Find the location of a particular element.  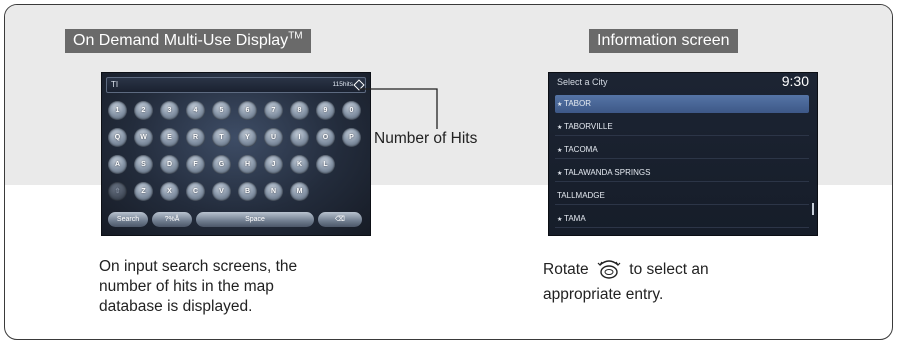

city-list-item: ★ TABORVILLE is located at coordinates (682, 127).